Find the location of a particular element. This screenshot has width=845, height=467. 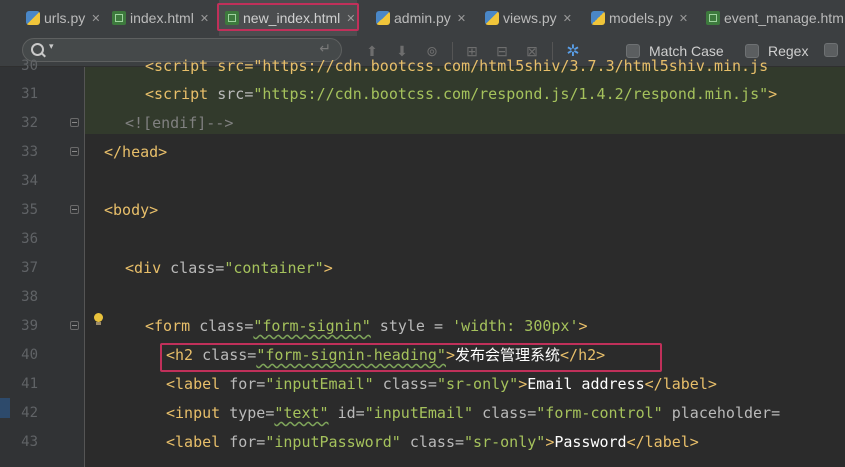

code-line-36: 36 is located at coordinates (29, 239).